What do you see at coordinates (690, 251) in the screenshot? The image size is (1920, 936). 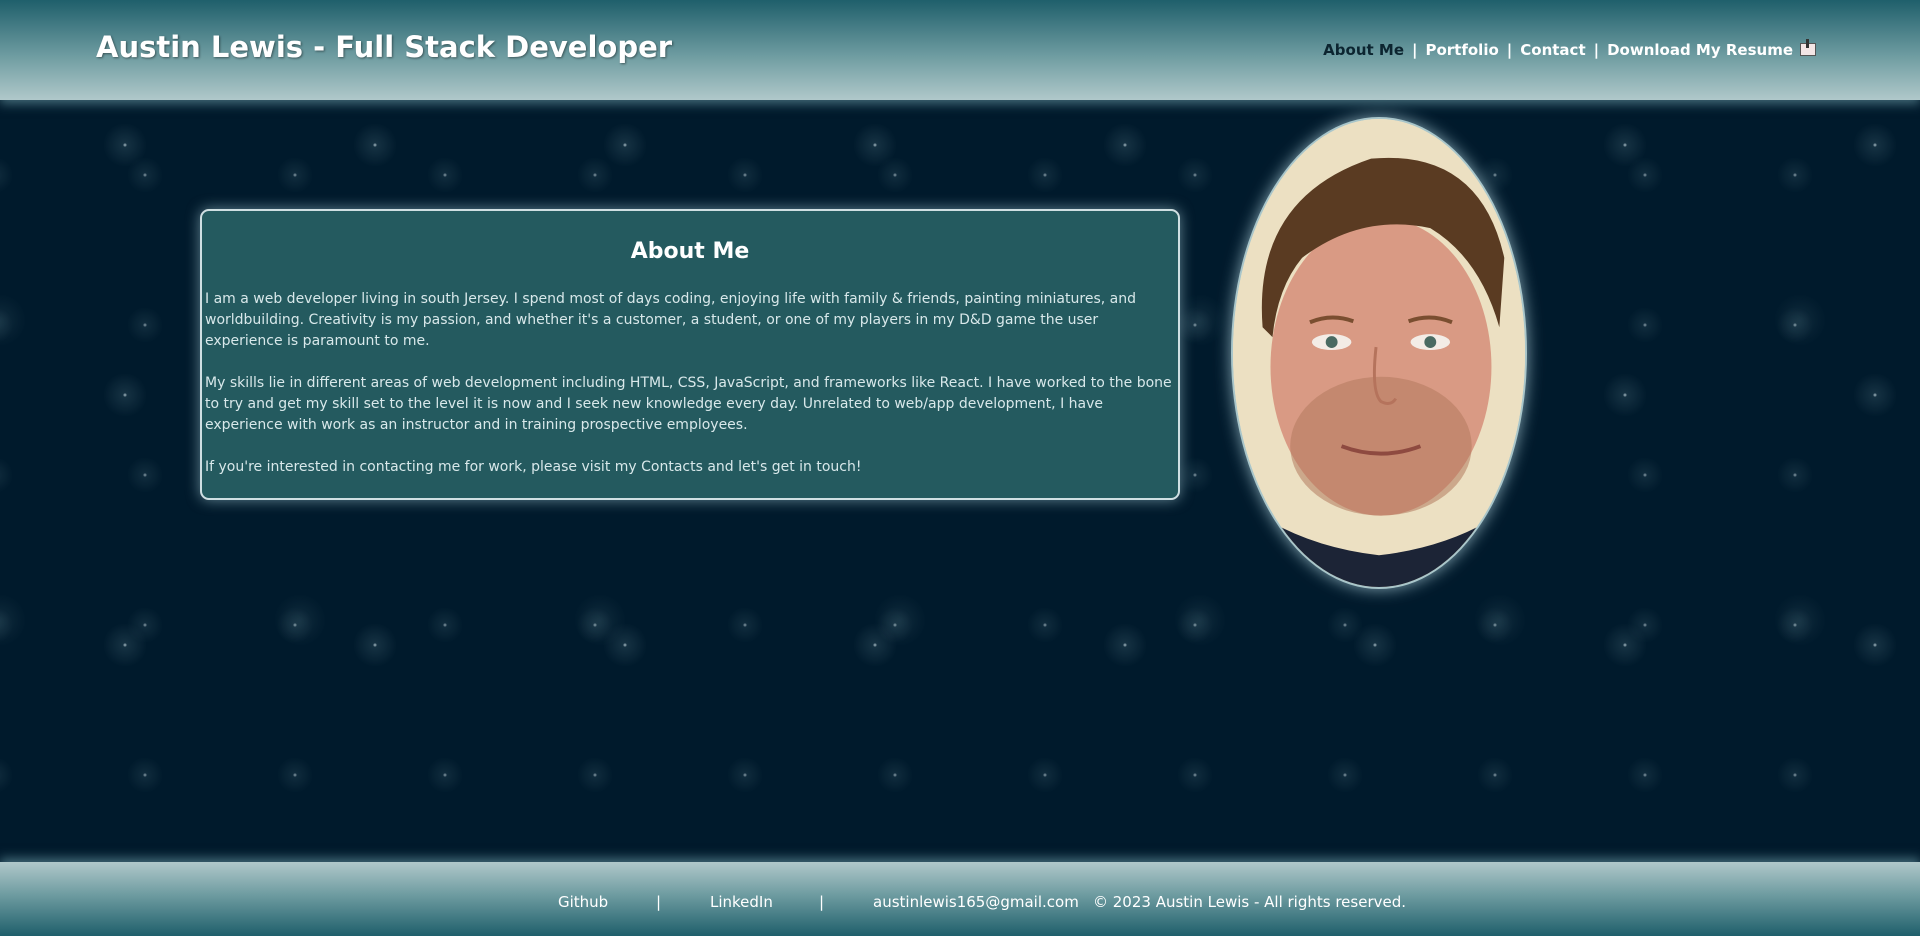 I see `about-heading: About Me` at bounding box center [690, 251].